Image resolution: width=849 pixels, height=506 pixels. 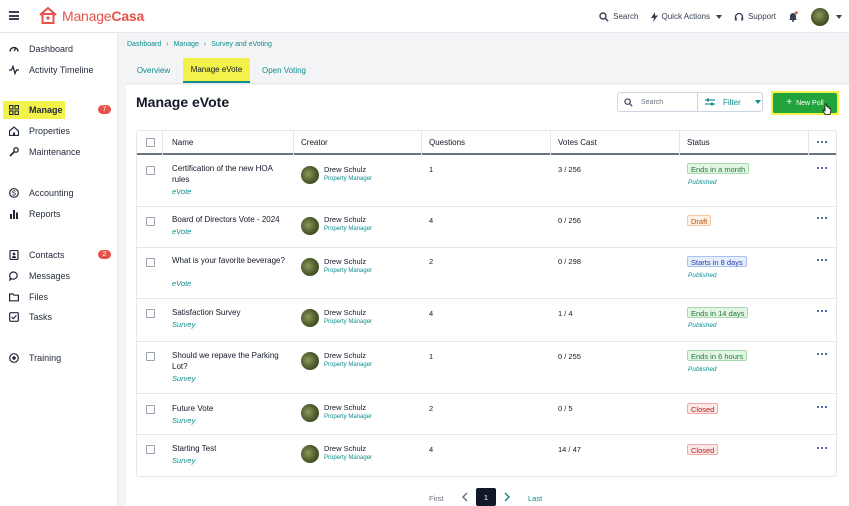 I want to click on chevron-left-icon, so click(x=465, y=497).